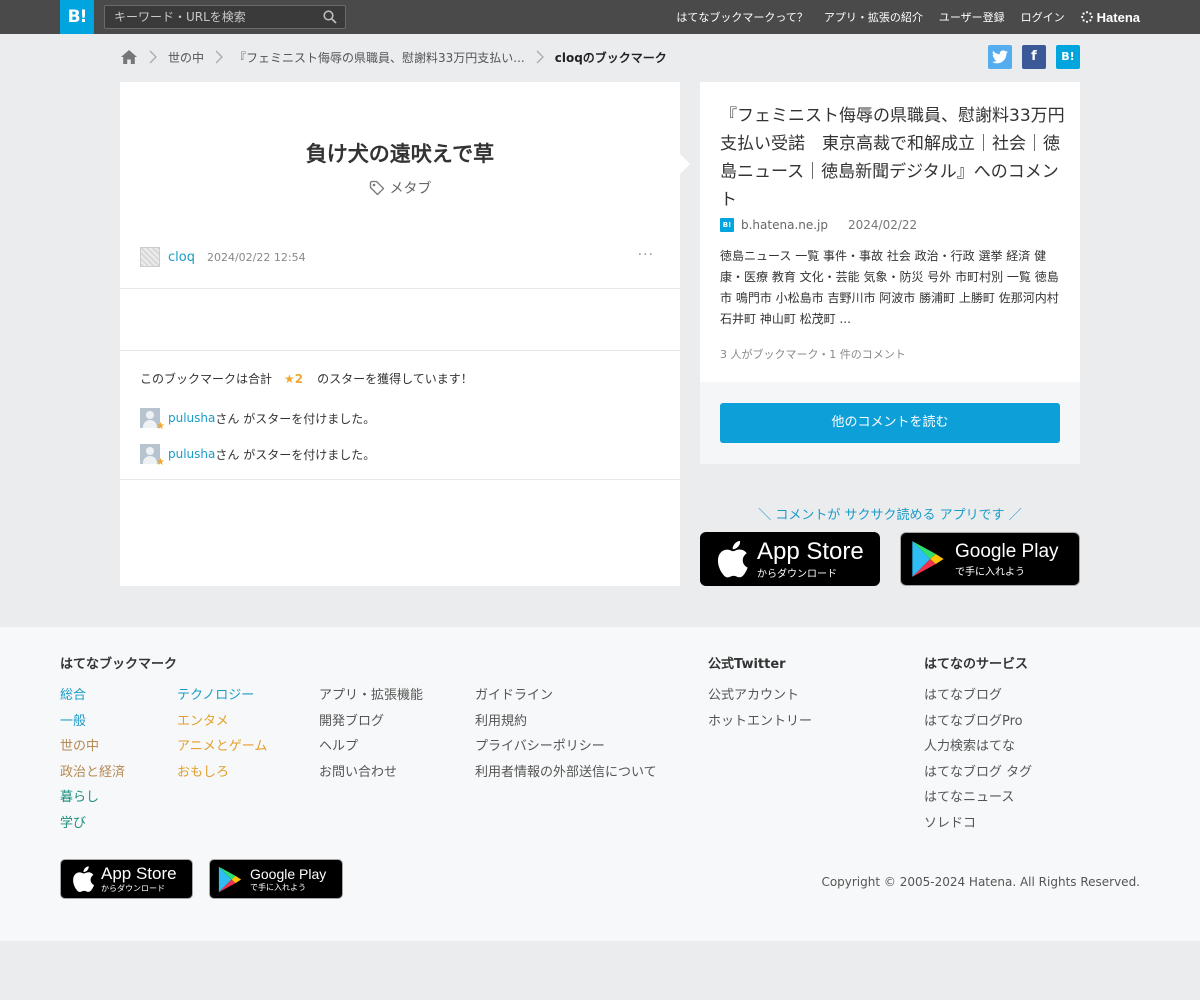 Image resolution: width=1200 pixels, height=1000 pixels. I want to click on star-summary-prefix: このブックマークは合計, so click(206, 379).